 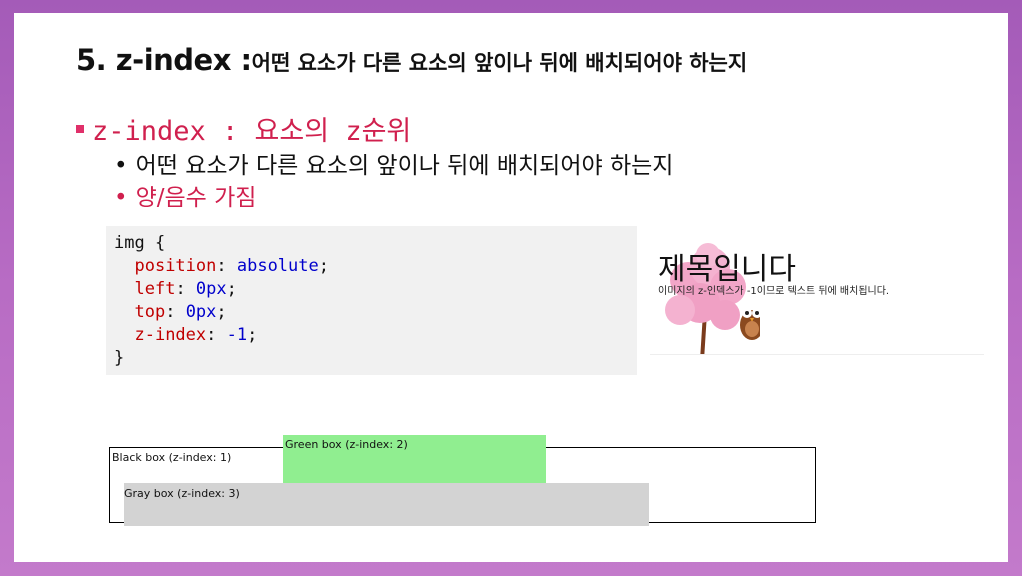 What do you see at coordinates (155, 289) in the screenshot?
I see `code-prop: left` at bounding box center [155, 289].